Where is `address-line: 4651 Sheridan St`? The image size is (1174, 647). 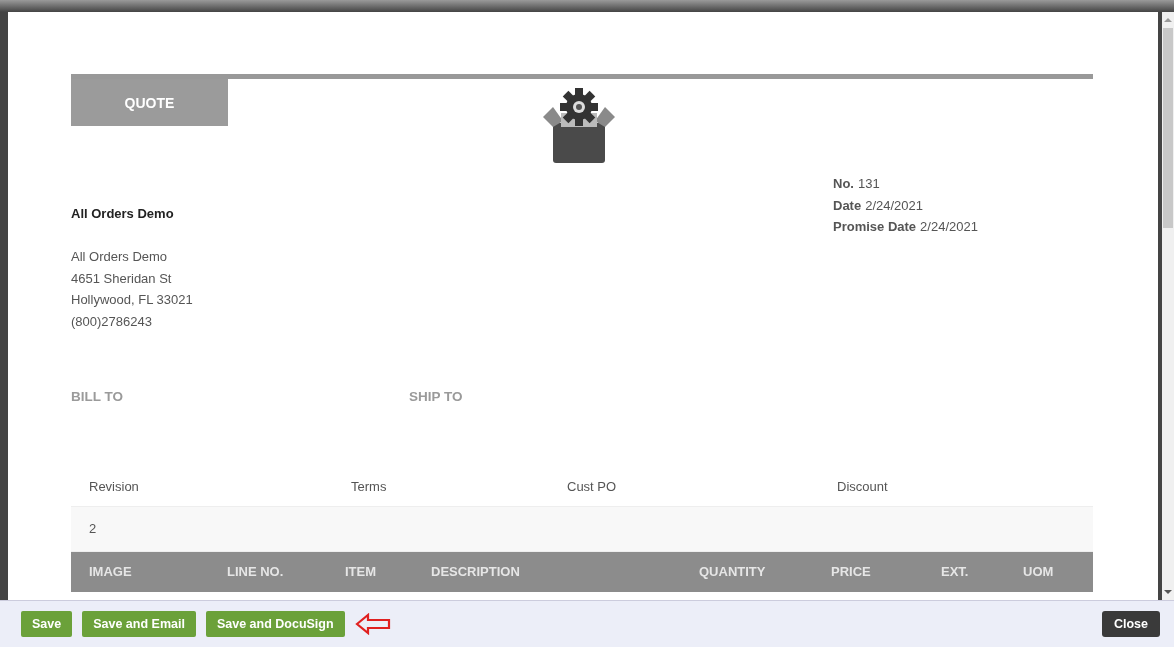
address-line: 4651 Sheridan St is located at coordinates (122, 278).